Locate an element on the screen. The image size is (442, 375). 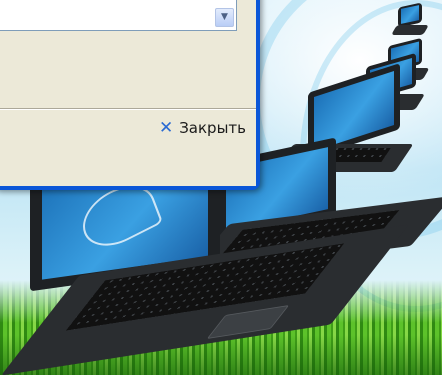
dropdown-select: ▼ is located at coordinates (118, 15).